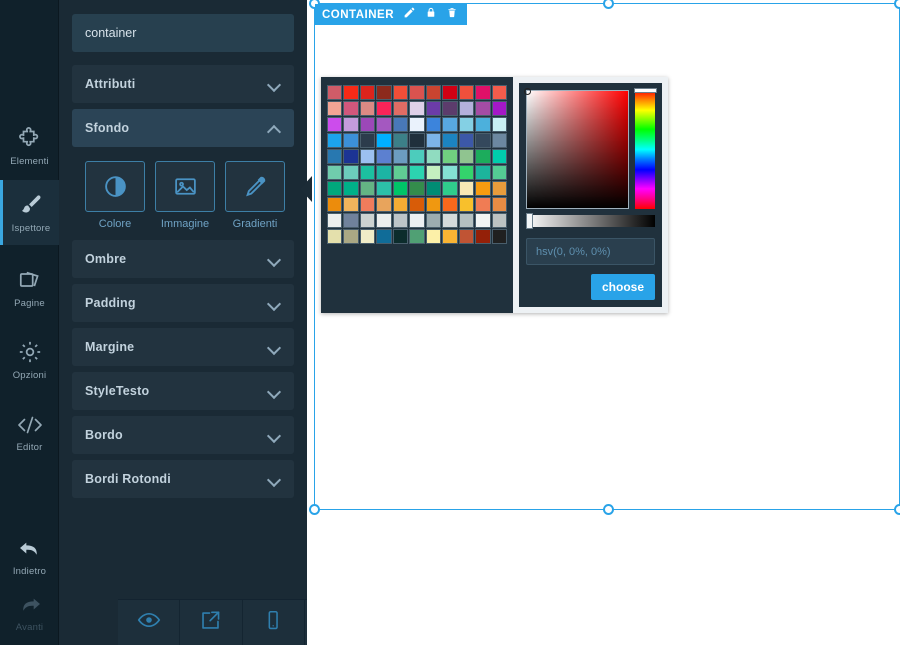 The image size is (900, 645). I want to click on accordion-bordi-rotondi: Bordi Rotondi, so click(183, 479).